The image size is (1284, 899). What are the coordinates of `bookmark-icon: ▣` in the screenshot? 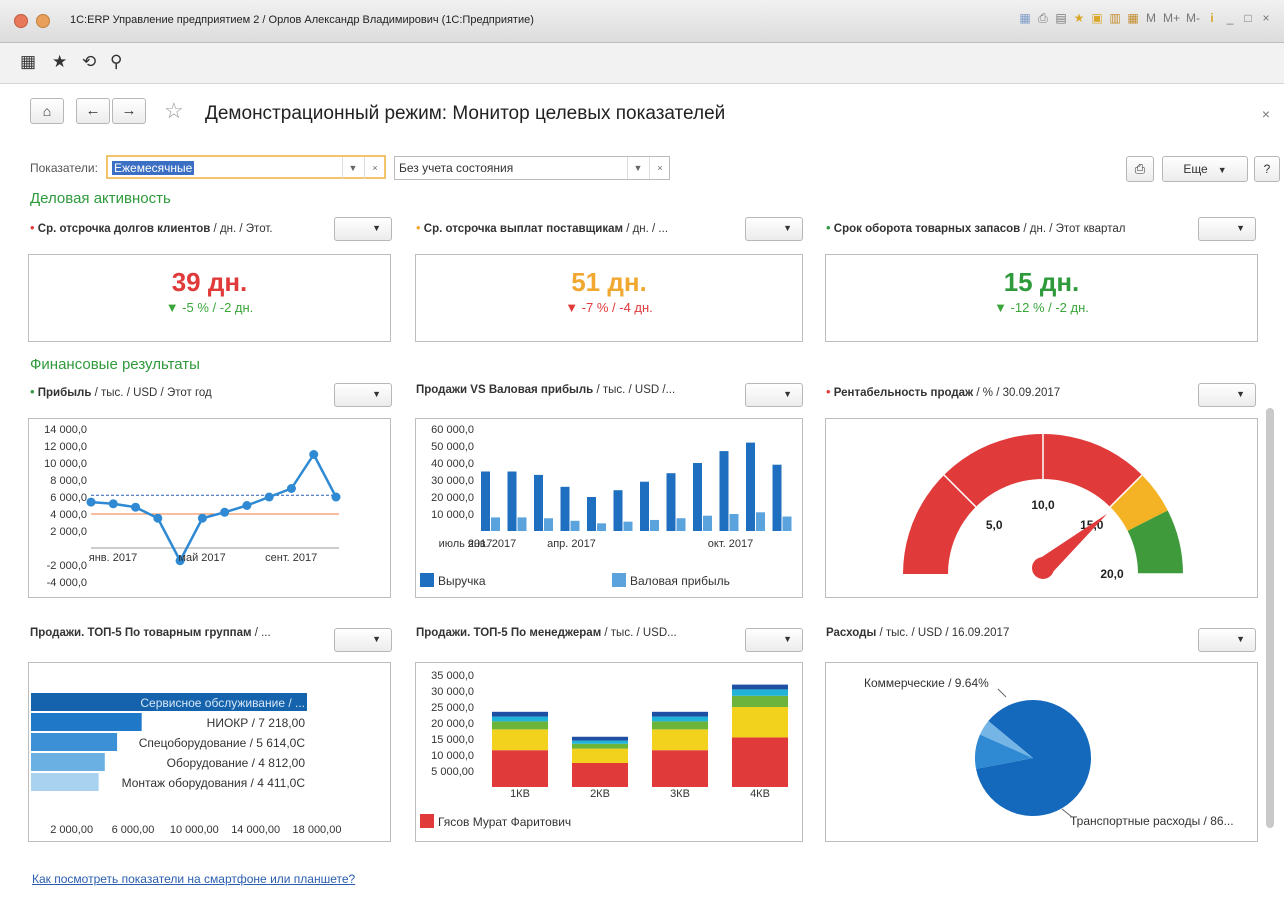 It's located at (1097, 18).